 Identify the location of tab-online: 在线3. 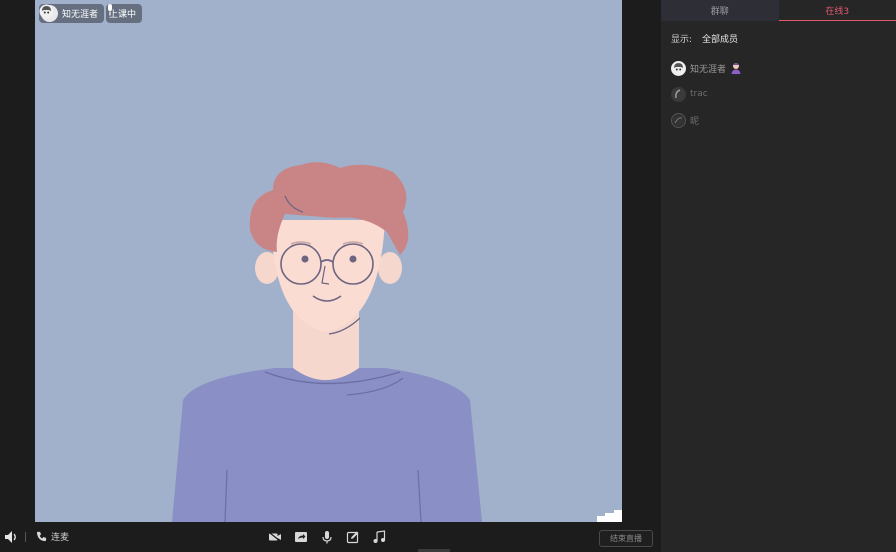
(837, 10).